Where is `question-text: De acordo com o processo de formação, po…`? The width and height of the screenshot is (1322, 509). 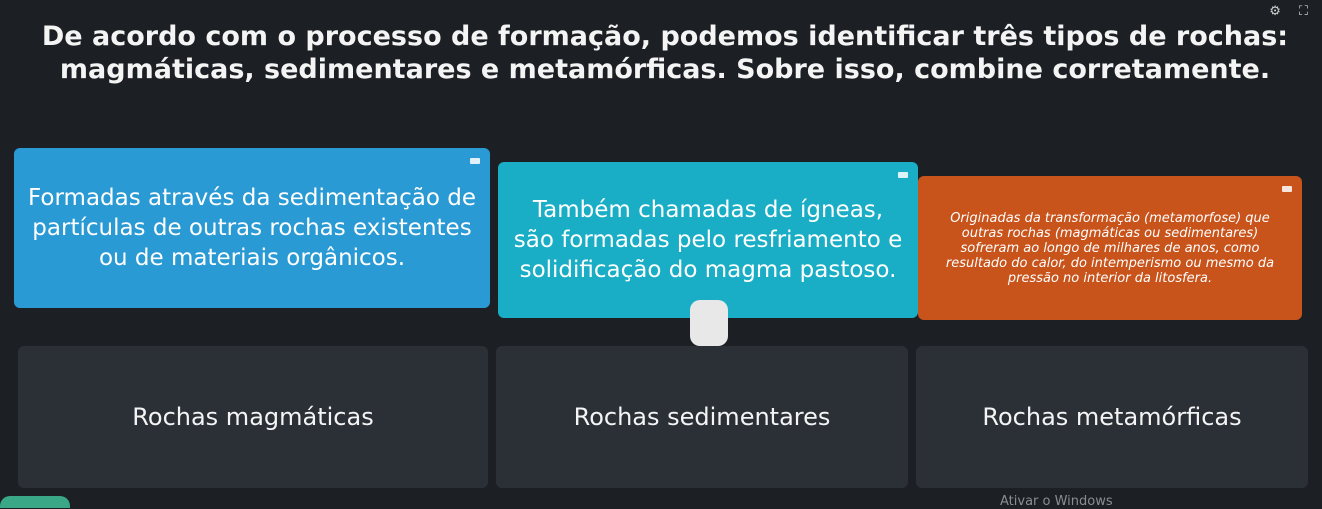
question-text: De acordo com o processo de formação, po… is located at coordinates (665, 53).